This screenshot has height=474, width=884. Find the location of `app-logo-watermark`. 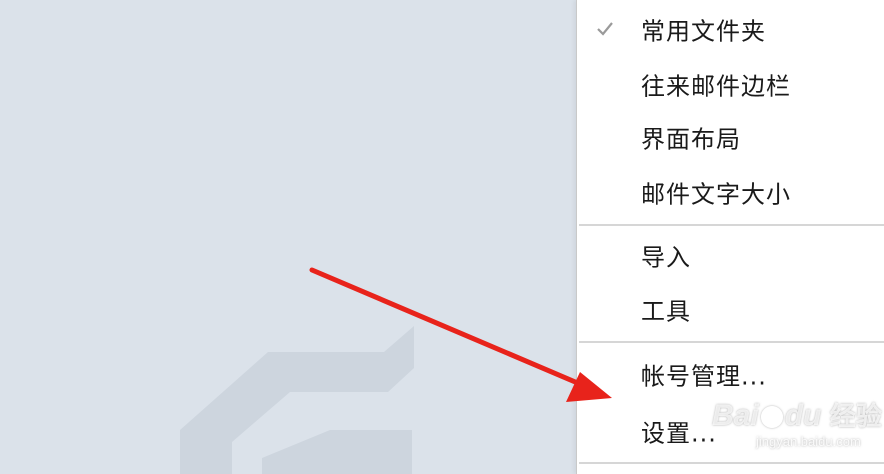

app-logo-watermark is located at coordinates (297, 400).